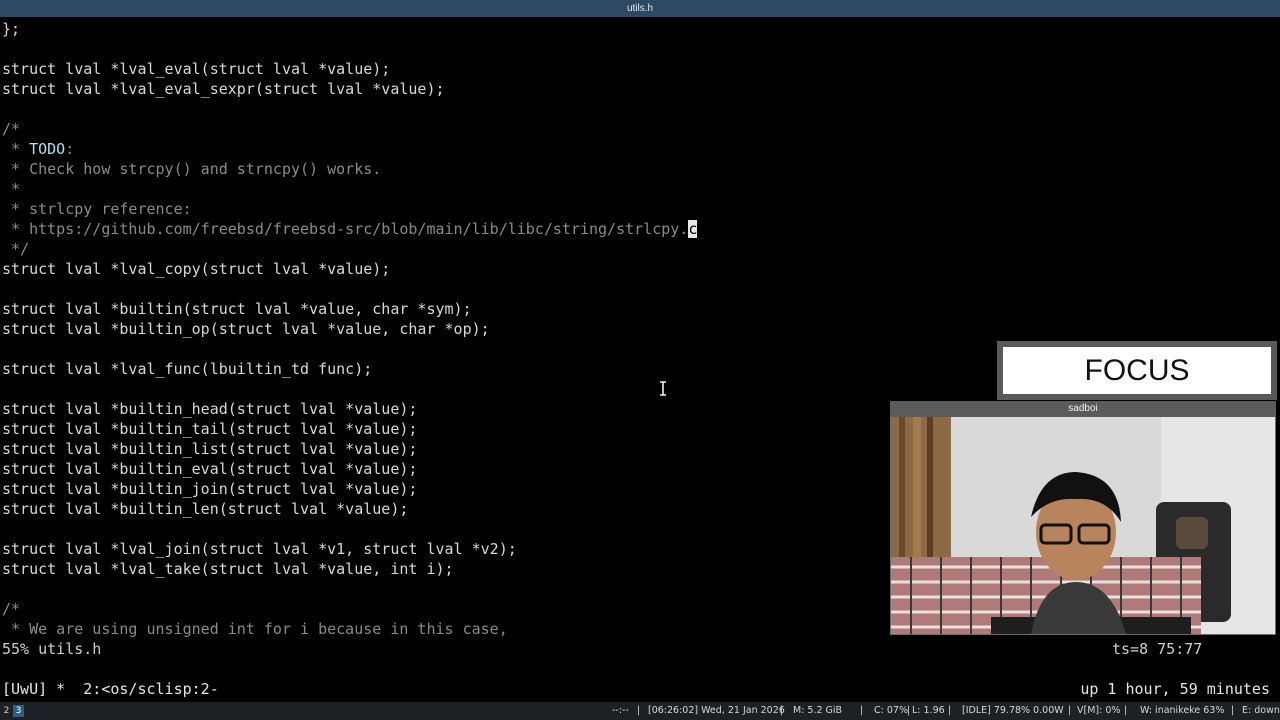 Image resolution: width=1280 pixels, height=720 pixels. Describe the element at coordinates (110, 689) in the screenshot. I see `tmux-session-info: [UwU] * 2:<os/sclisp:2-` at that location.